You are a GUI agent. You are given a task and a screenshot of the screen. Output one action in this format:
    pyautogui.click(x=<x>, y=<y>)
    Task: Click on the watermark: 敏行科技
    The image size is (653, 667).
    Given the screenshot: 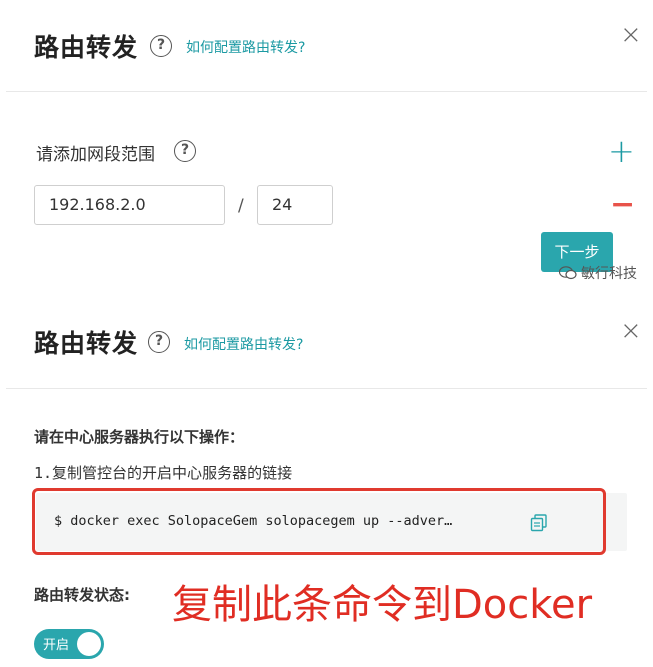 What is the action you would take?
    pyautogui.click(x=597, y=273)
    